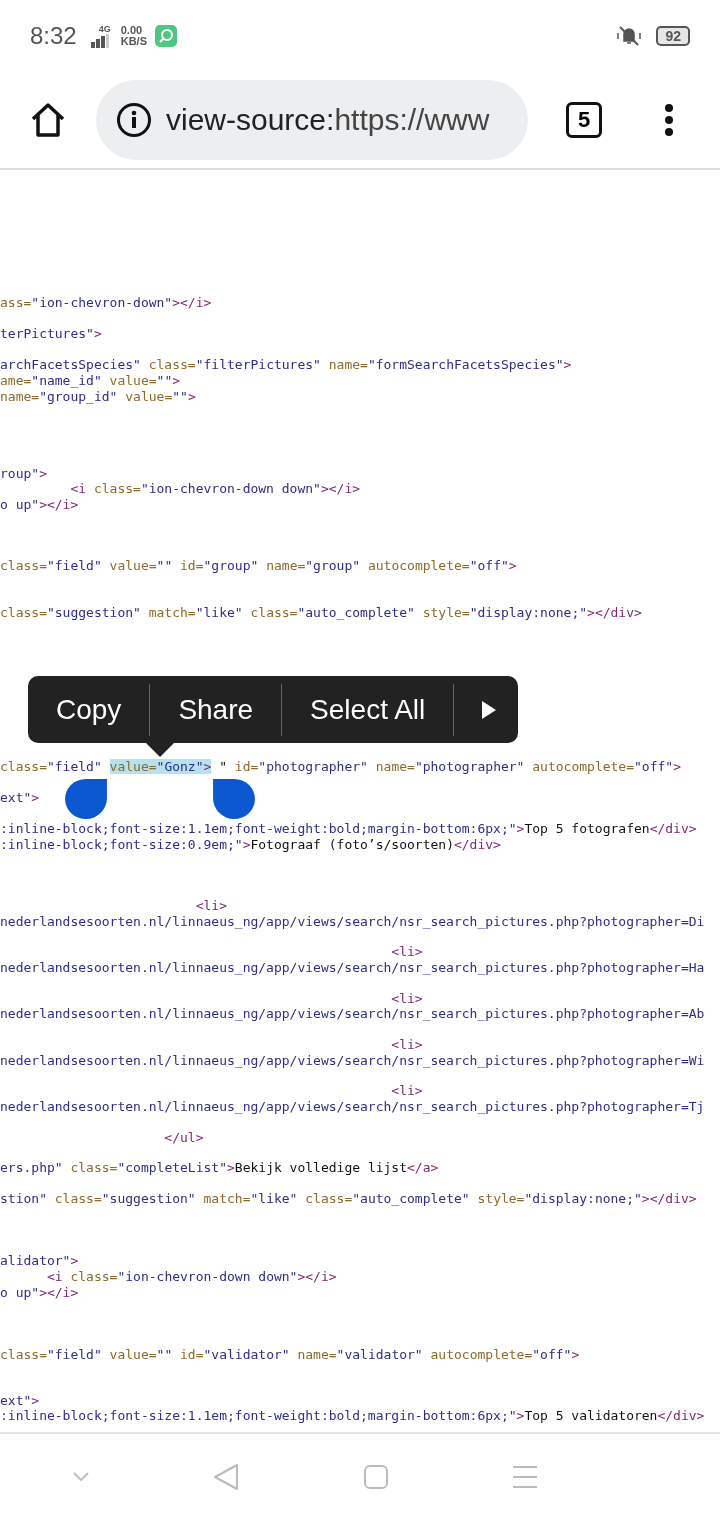 The width and height of the screenshot is (720, 1520). I want to click on url-text: view-source:https://www, so click(328, 120).